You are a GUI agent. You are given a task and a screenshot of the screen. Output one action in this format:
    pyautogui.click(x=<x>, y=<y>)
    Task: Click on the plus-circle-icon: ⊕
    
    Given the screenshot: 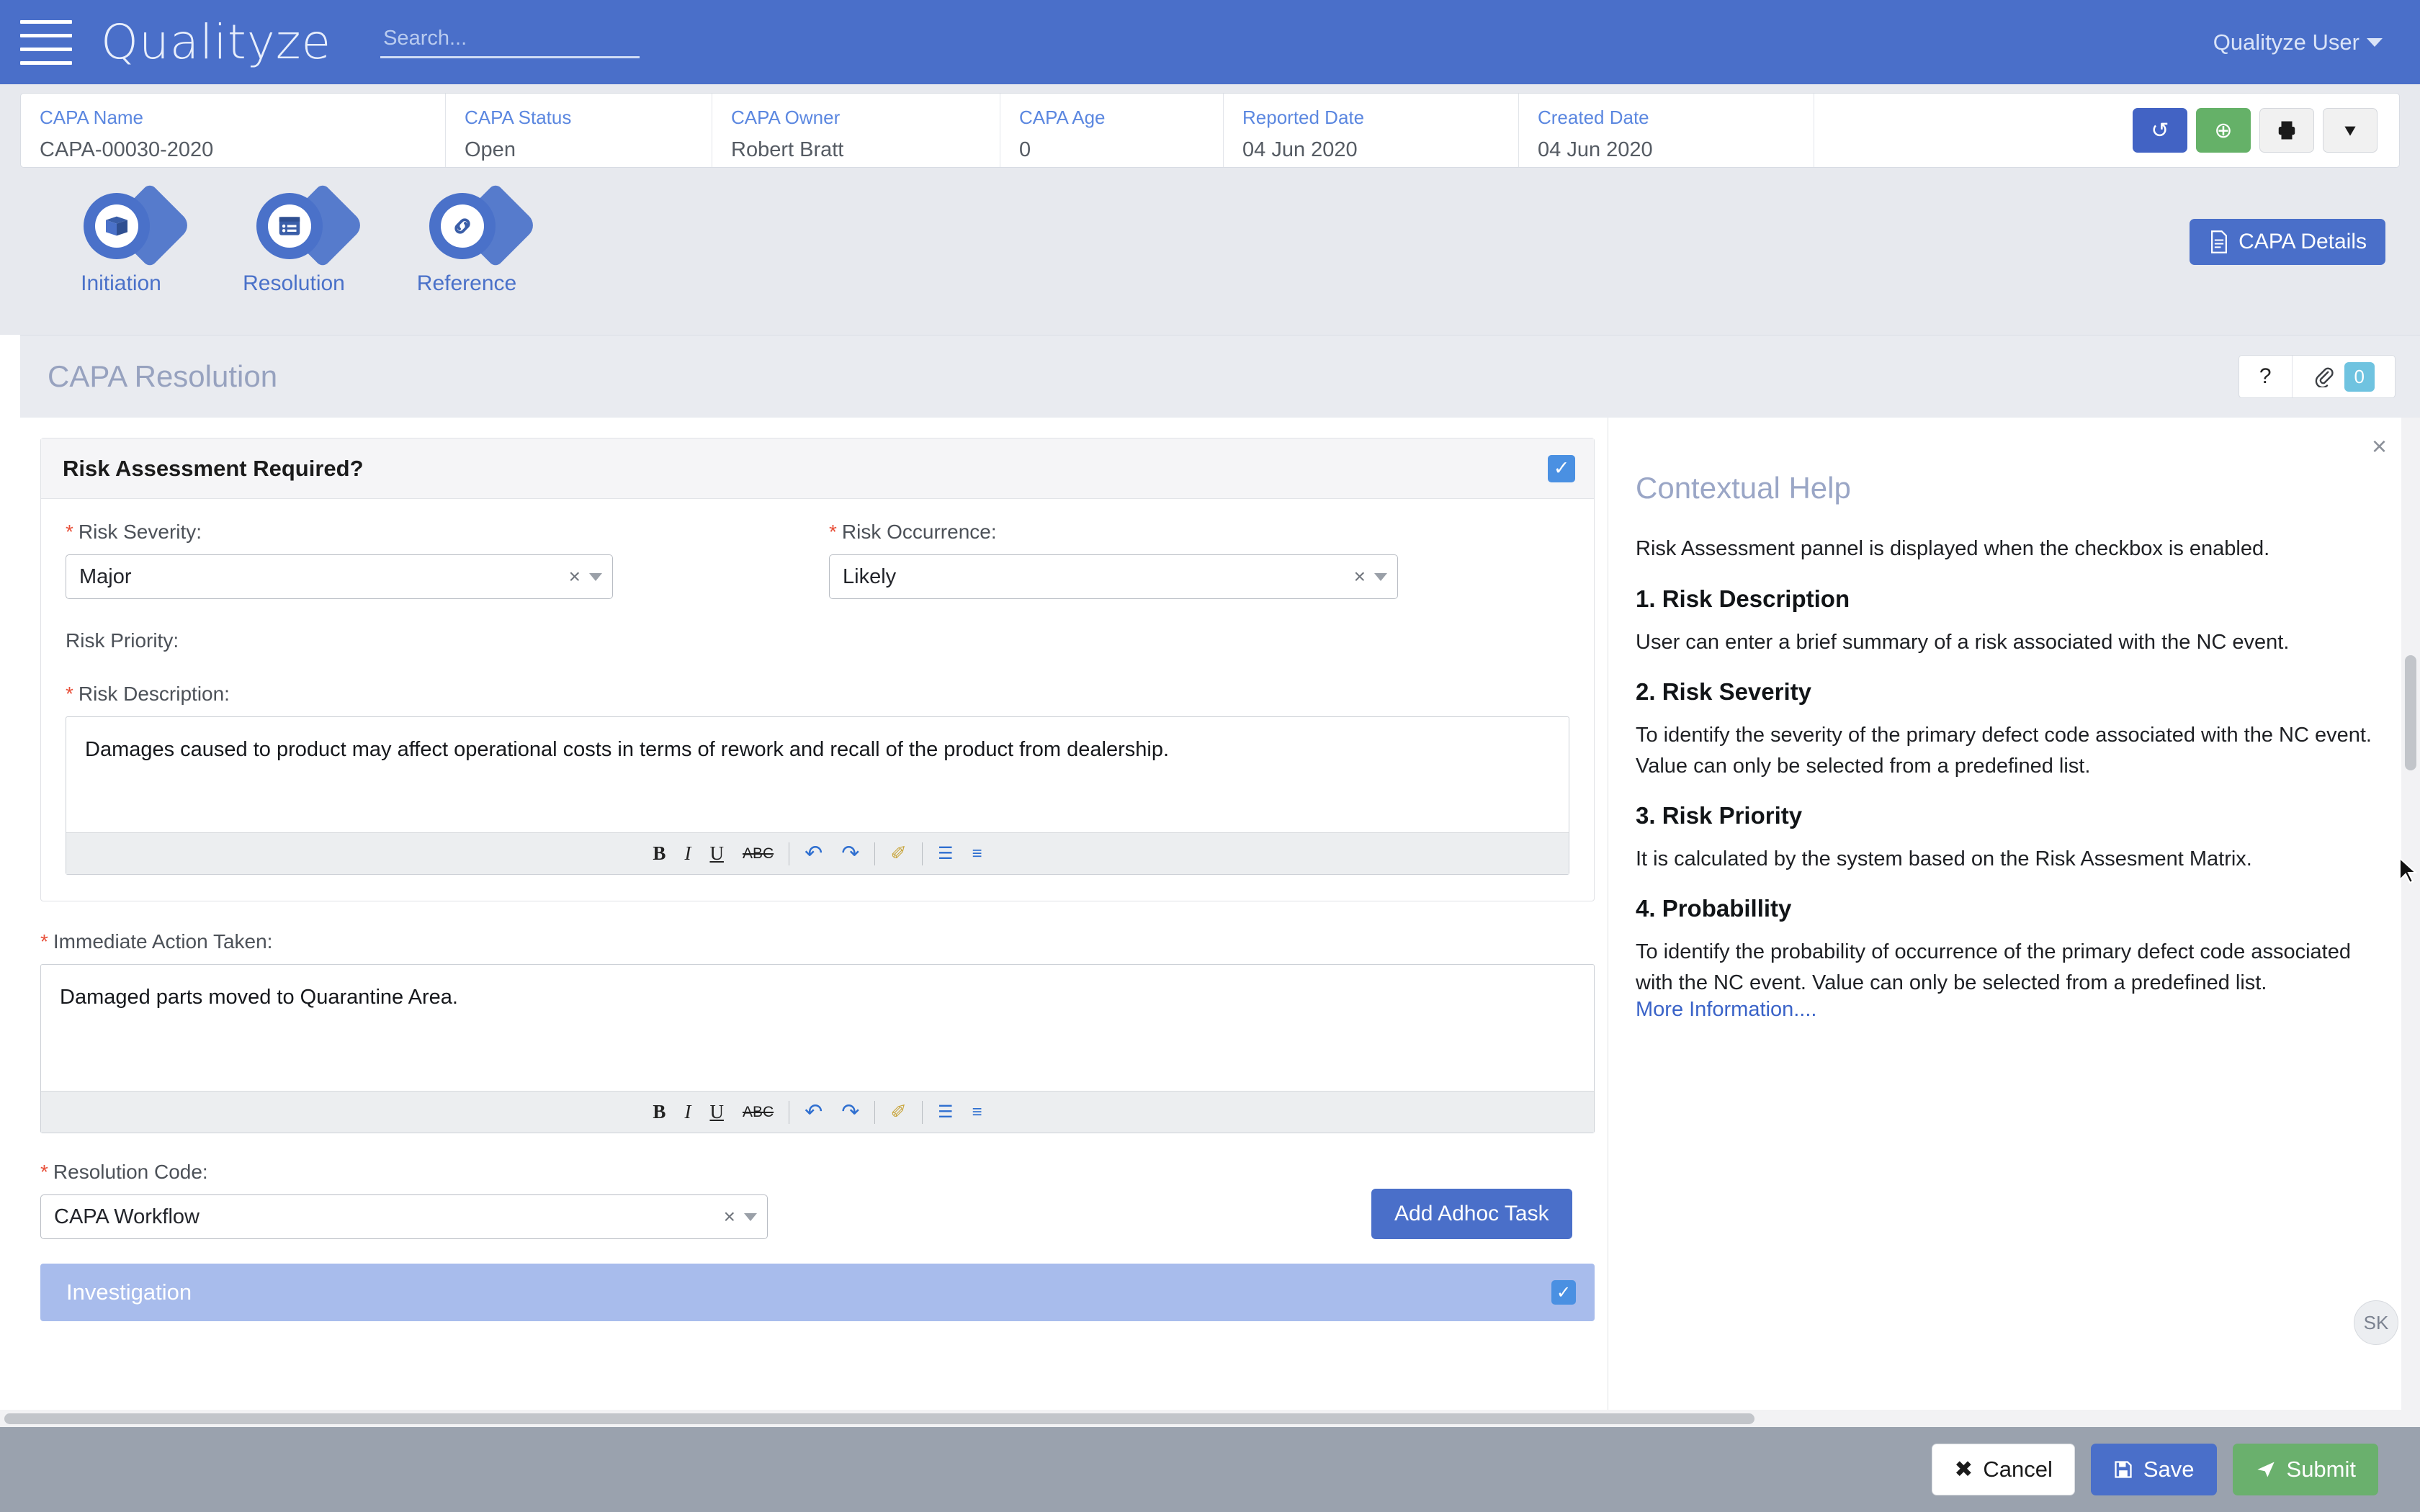 What is the action you would take?
    pyautogui.click(x=2223, y=130)
    